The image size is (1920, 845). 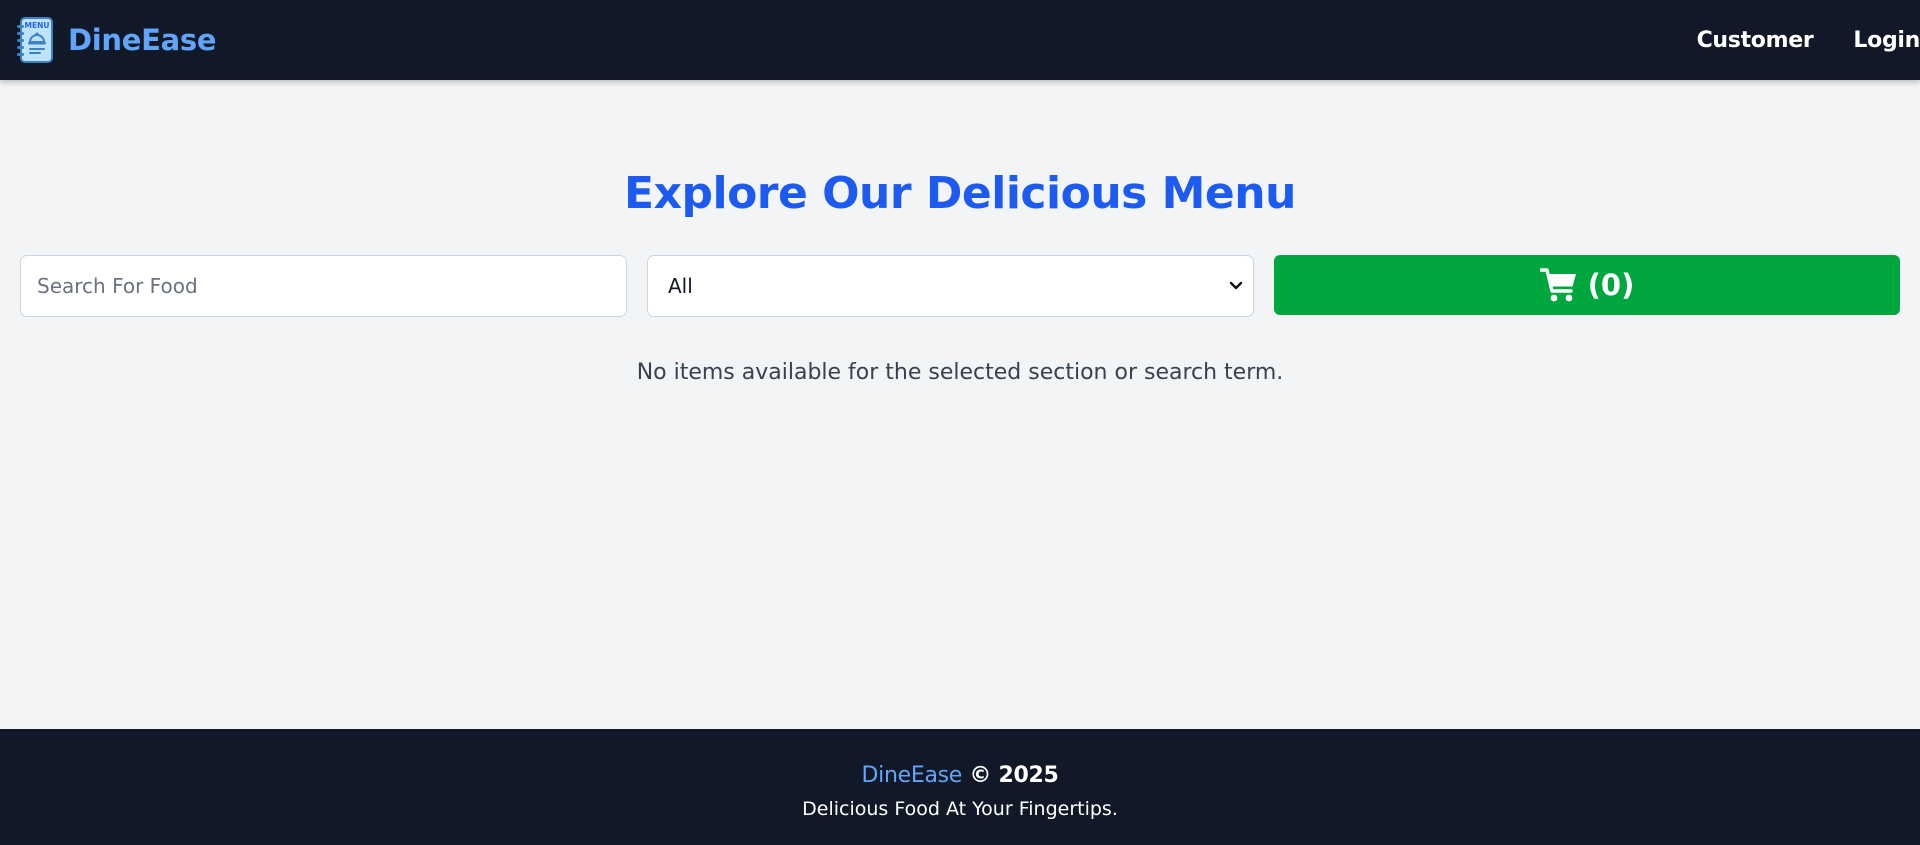 I want to click on chevron-down-icon, so click(x=1236, y=285).